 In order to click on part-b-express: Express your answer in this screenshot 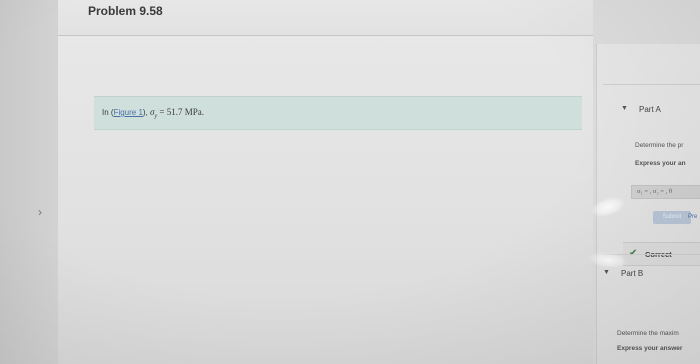, I will do `click(650, 348)`.